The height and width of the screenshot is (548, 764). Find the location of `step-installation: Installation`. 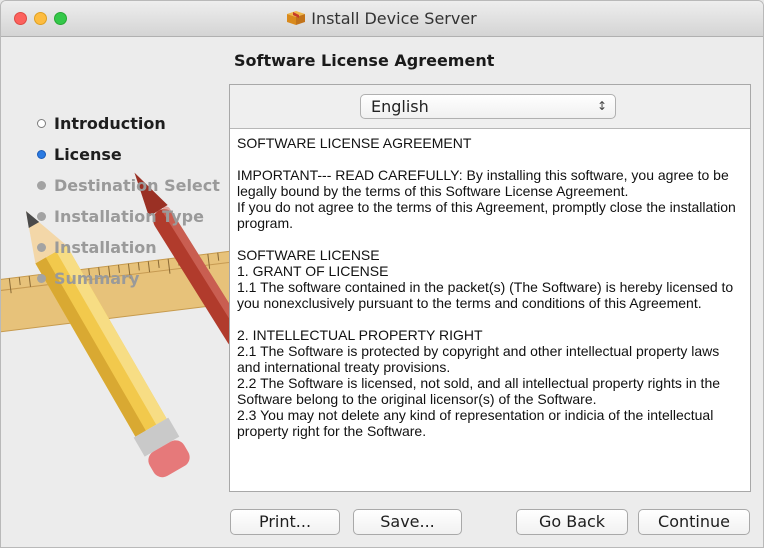

step-installation: Installation is located at coordinates (128, 248).